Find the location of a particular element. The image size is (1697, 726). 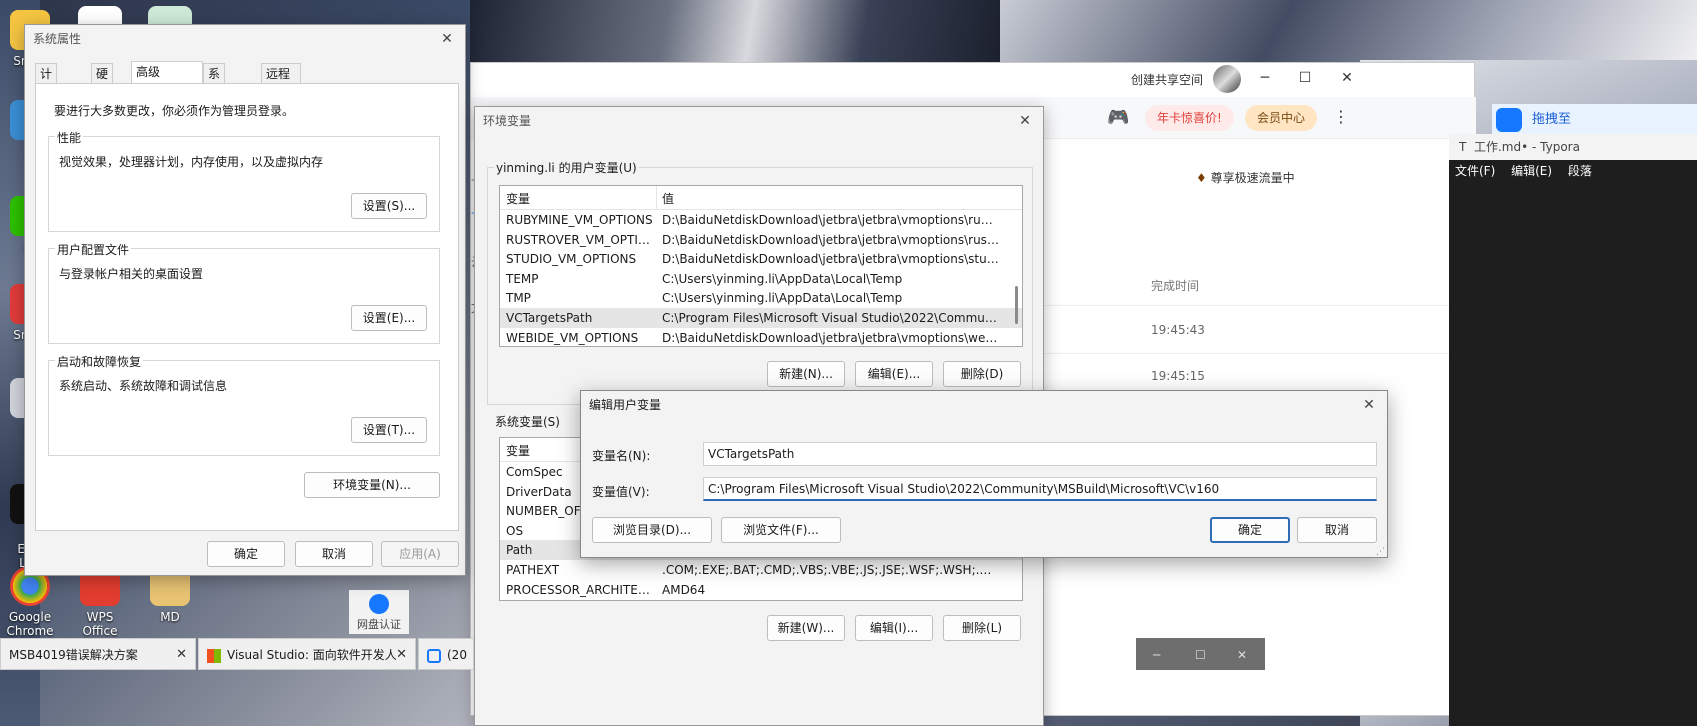

avatar is located at coordinates (1227, 79).